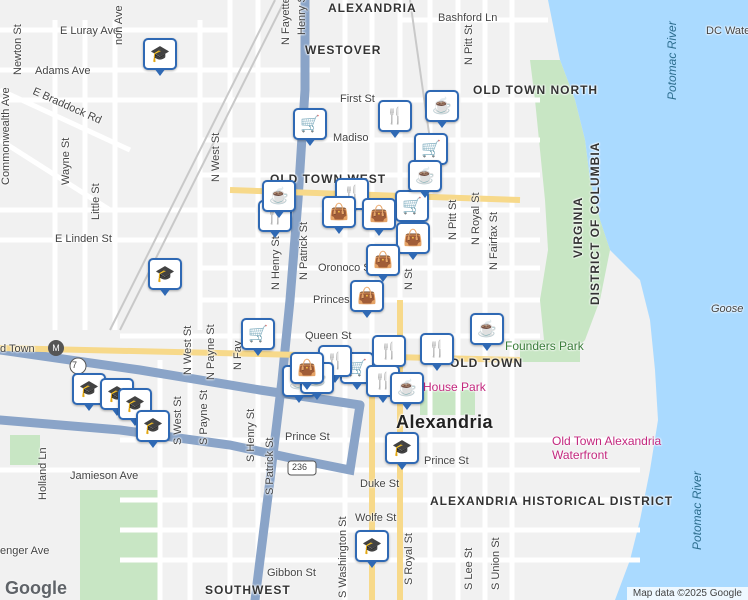  Describe the element at coordinates (372, 8) in the screenshot. I see `neighborhood-label-alexandria: ALEXANDRIA` at that location.